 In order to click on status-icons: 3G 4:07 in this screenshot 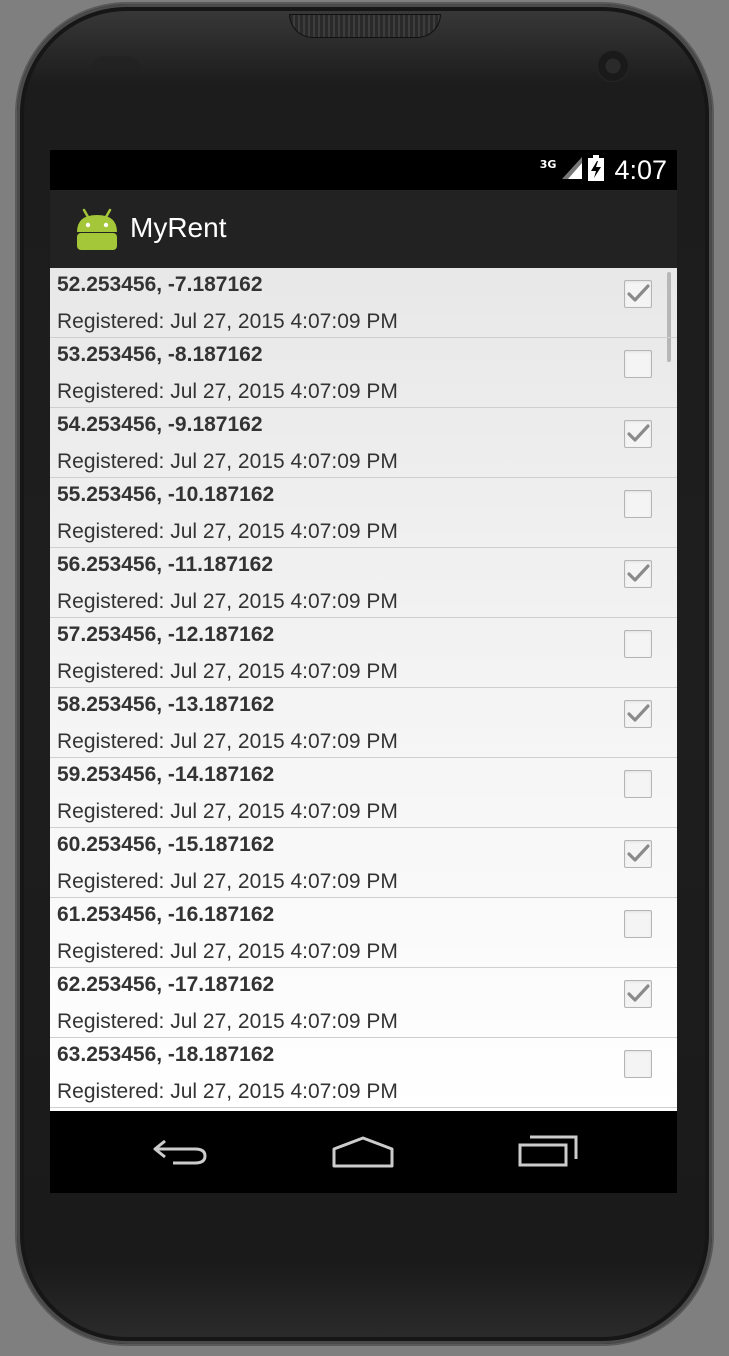, I will do `click(603, 170)`.